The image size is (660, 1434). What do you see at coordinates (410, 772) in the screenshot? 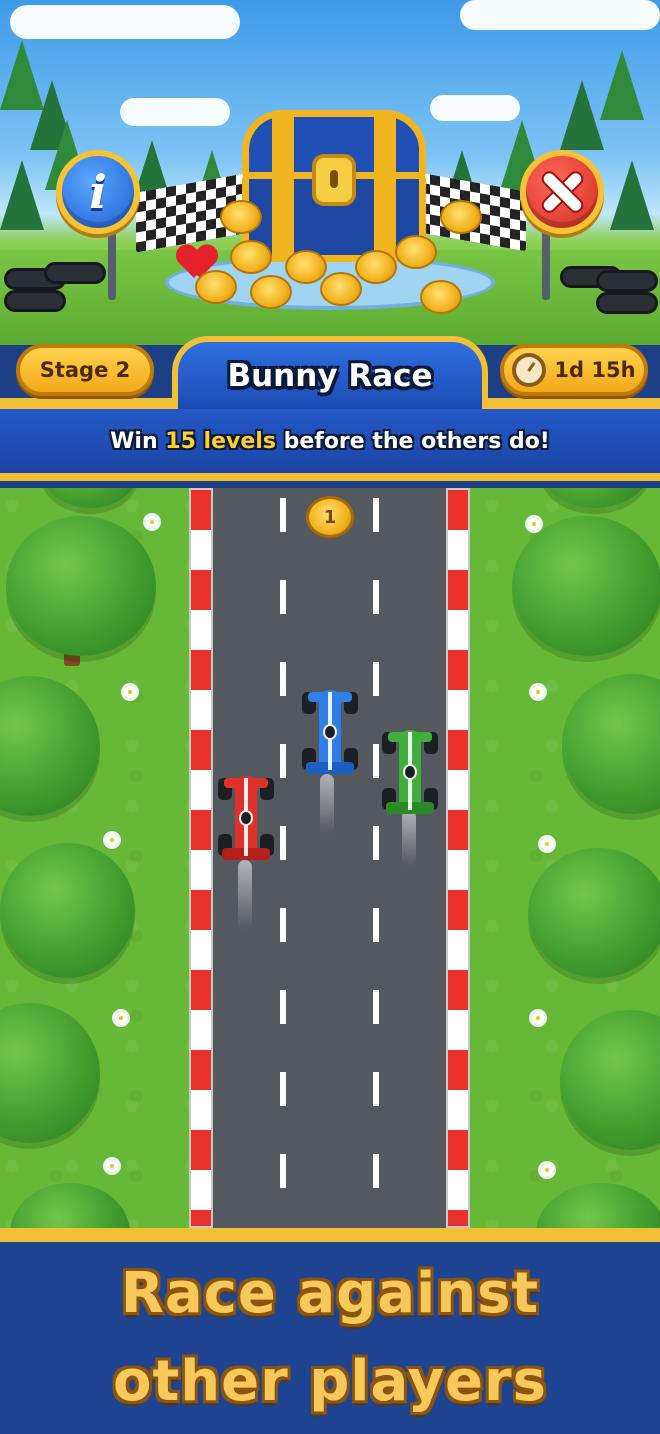
I see `green-race-car` at bounding box center [410, 772].